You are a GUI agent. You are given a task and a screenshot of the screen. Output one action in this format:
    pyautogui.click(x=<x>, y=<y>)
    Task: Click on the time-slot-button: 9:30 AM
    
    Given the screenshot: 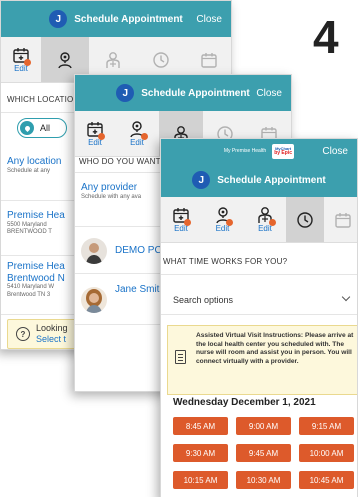 What is the action you would take?
    pyautogui.click(x=200, y=453)
    